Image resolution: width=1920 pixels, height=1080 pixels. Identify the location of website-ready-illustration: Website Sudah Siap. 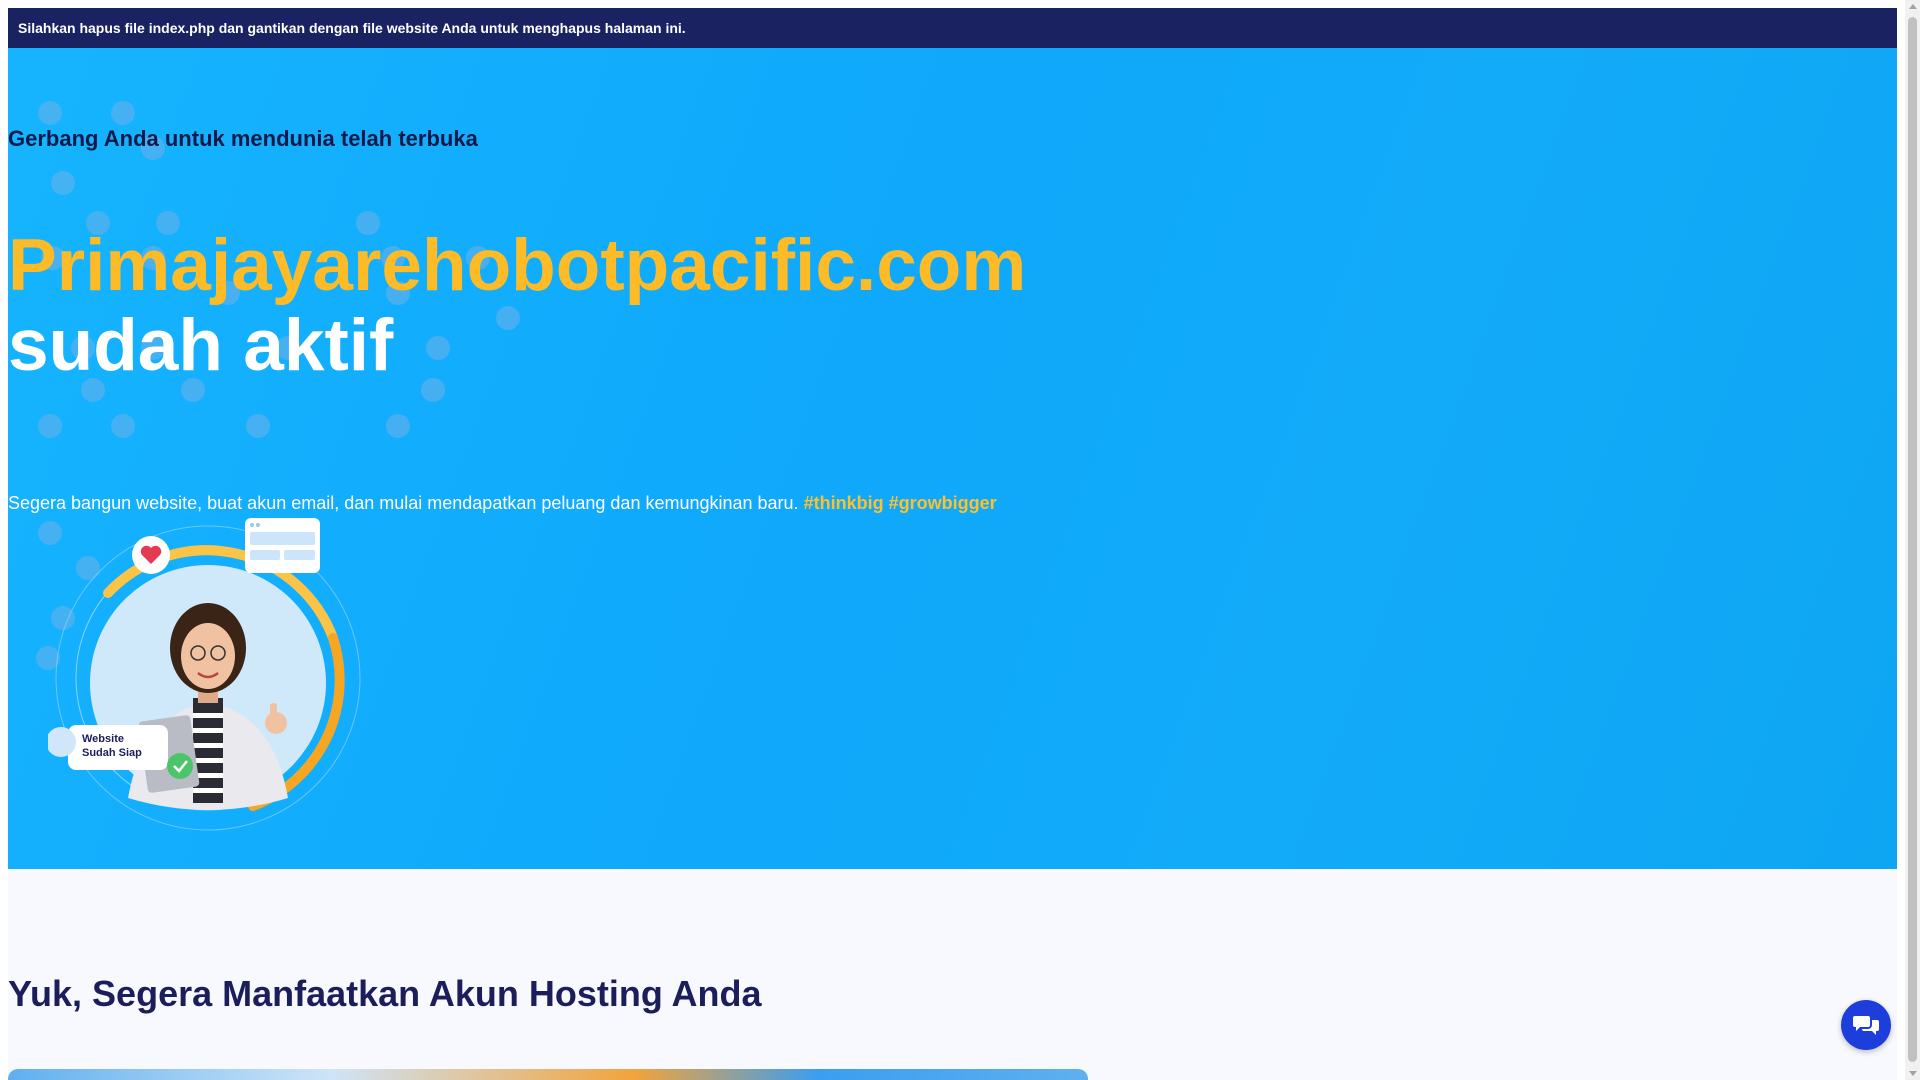
(204, 674).